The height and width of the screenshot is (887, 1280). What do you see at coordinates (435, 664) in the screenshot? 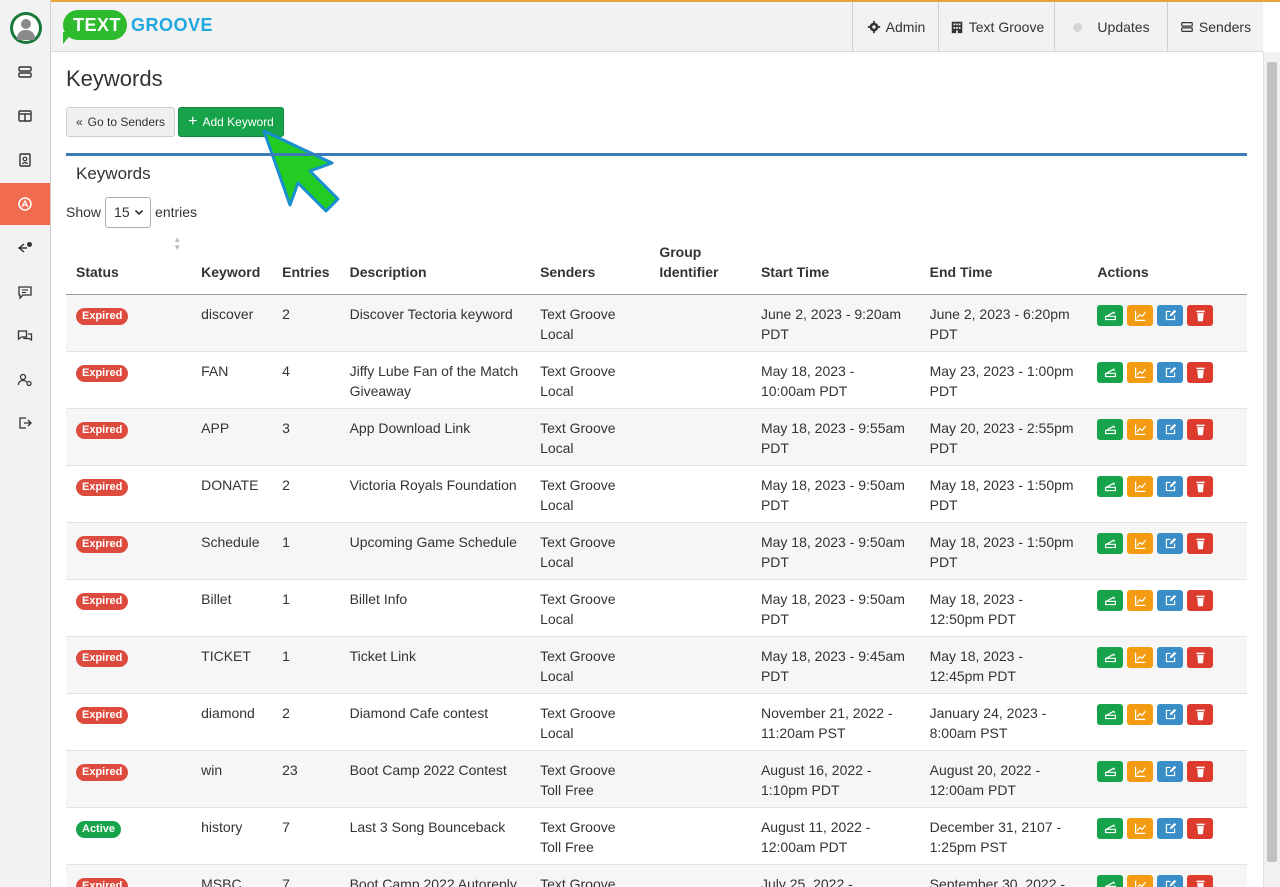
I see `cell-description: Ticket Link` at bounding box center [435, 664].